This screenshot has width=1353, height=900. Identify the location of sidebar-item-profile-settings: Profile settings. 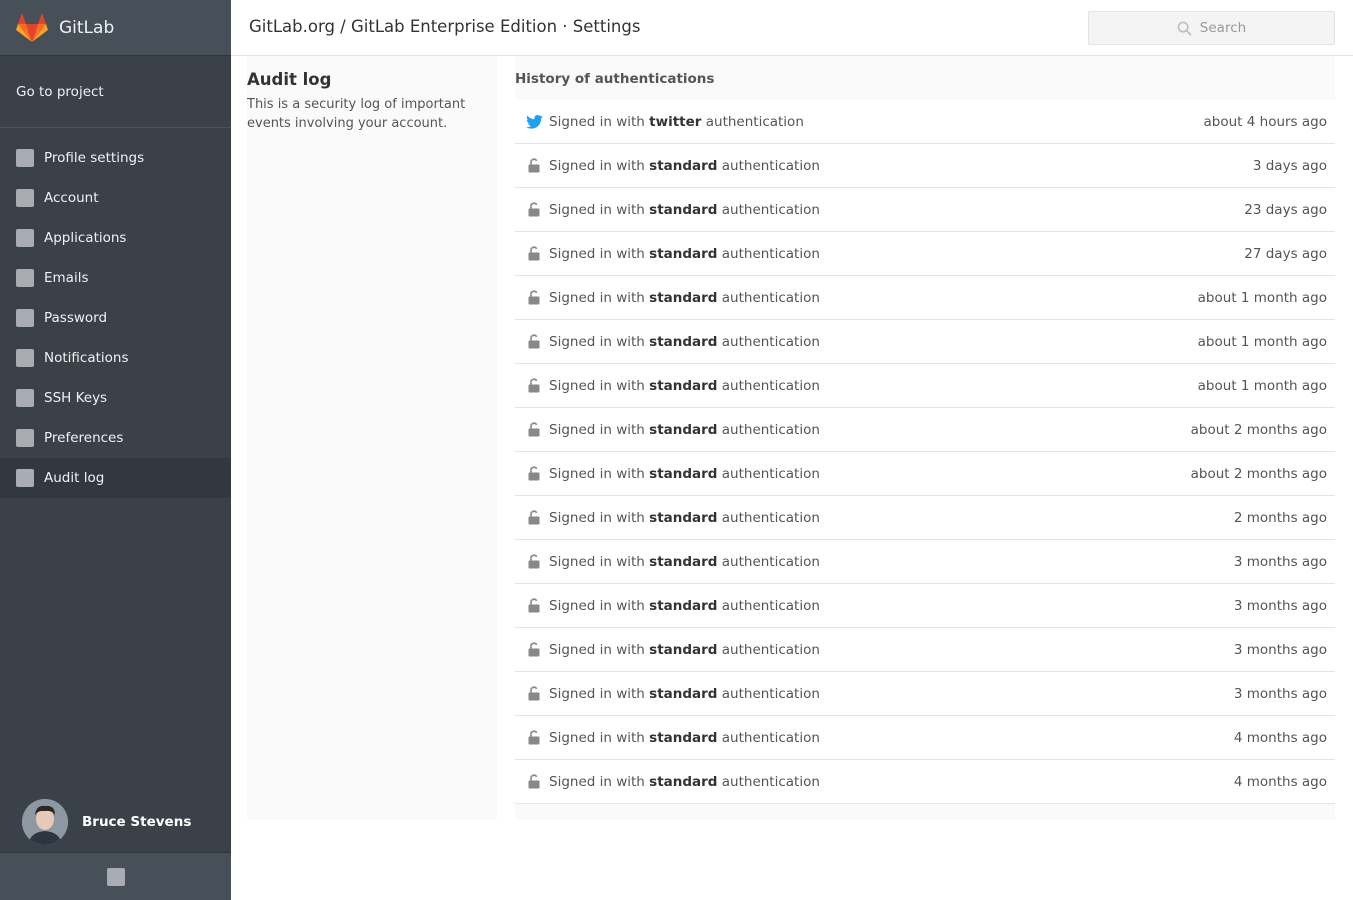
(115, 158).